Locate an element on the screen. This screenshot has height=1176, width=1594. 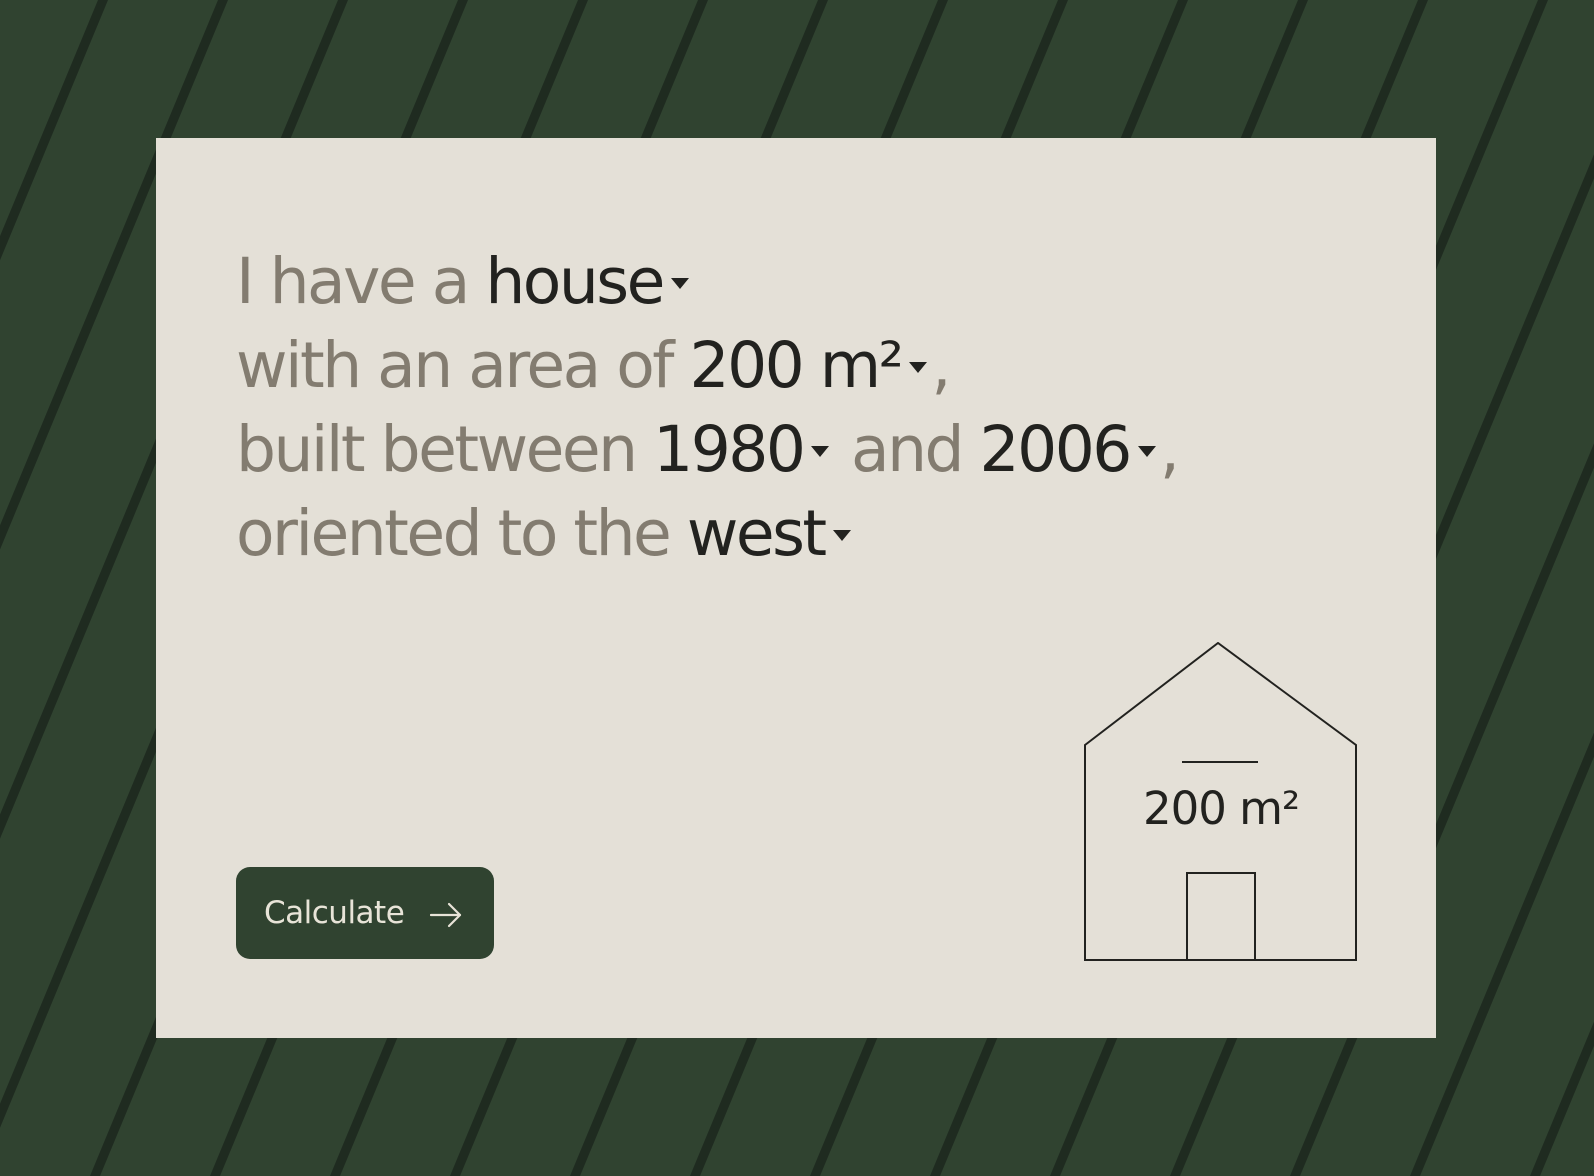
sentence-line-area: with an area of 200 m², is located at coordinates (826, 366).